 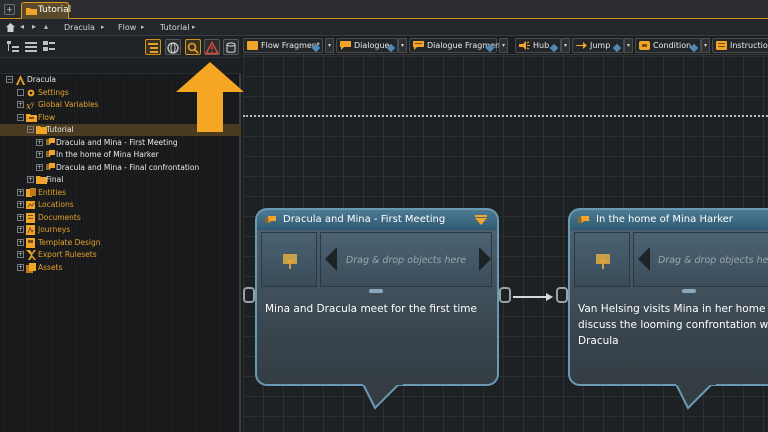 What do you see at coordinates (20, 92) in the screenshot?
I see `expand-toggle` at bounding box center [20, 92].